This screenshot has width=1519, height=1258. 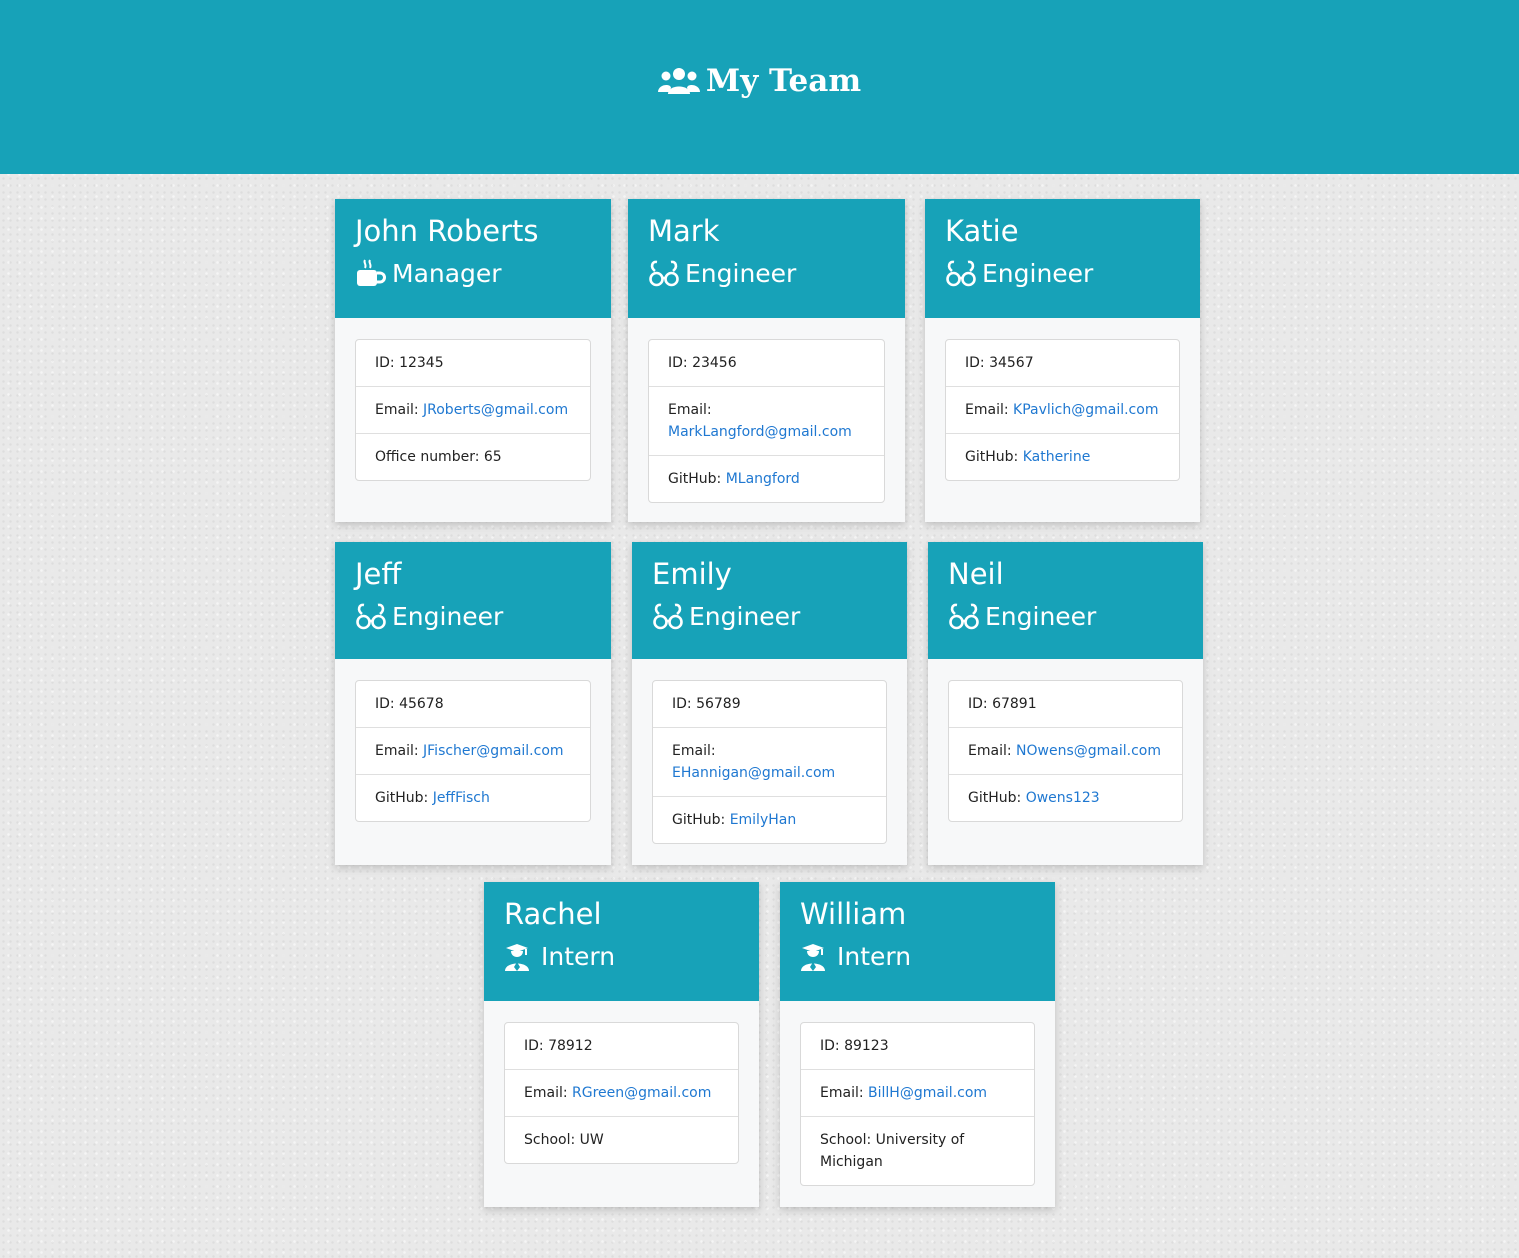 I want to click on id-item: ID: 34567, so click(x=1062, y=363).